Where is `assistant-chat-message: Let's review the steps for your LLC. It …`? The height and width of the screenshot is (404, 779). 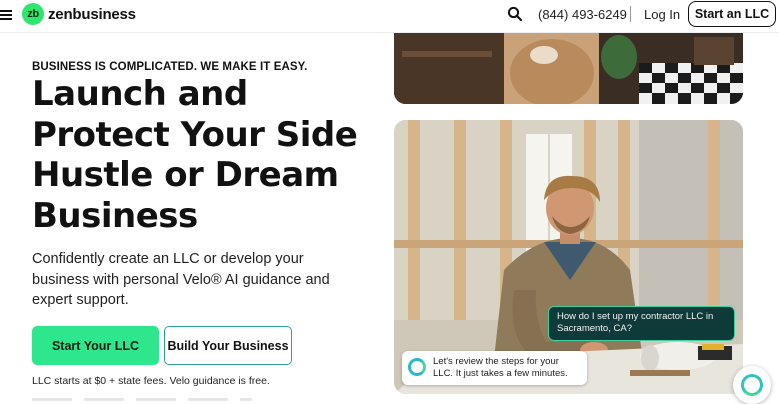 assistant-chat-message: Let's review the steps for your LLC. It … is located at coordinates (494, 368).